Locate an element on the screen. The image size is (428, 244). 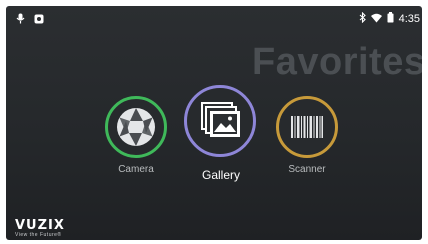
app-gallery is located at coordinates (221, 122).